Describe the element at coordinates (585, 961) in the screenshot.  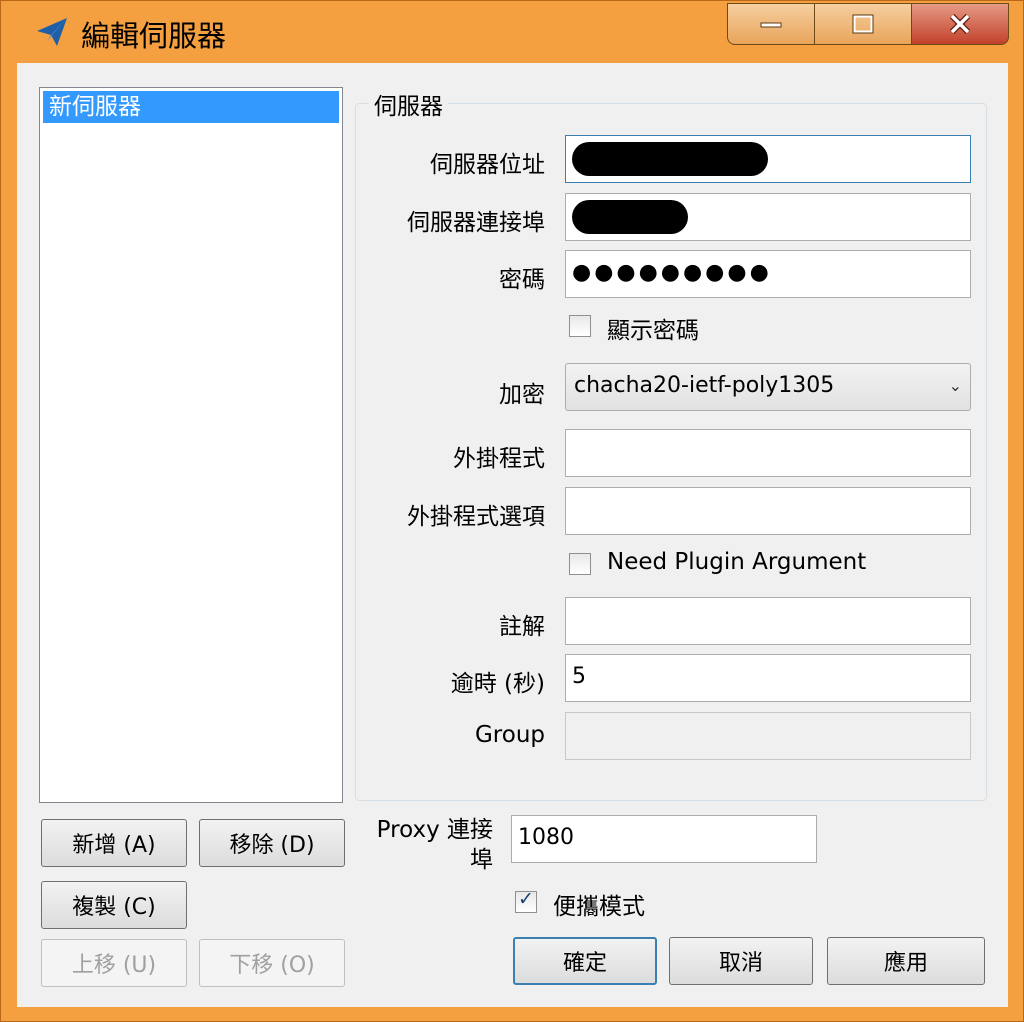
I see `ok-button: 確定` at that location.